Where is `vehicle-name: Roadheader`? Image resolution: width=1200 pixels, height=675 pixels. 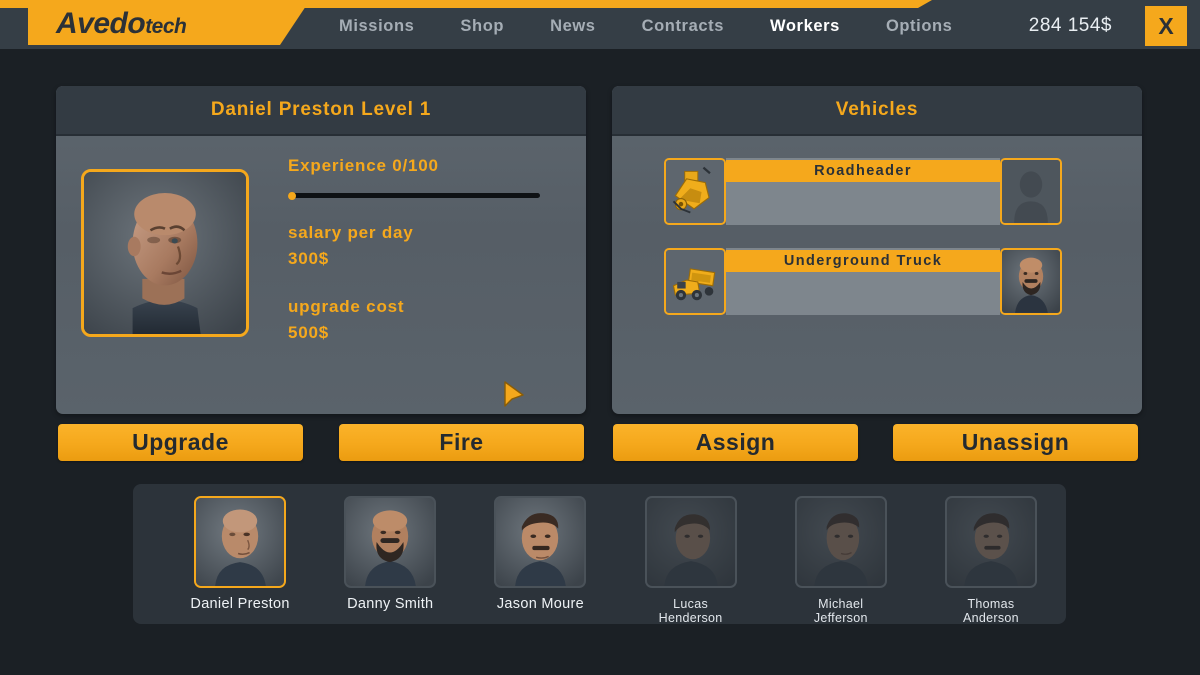 vehicle-name: Roadheader is located at coordinates (863, 171).